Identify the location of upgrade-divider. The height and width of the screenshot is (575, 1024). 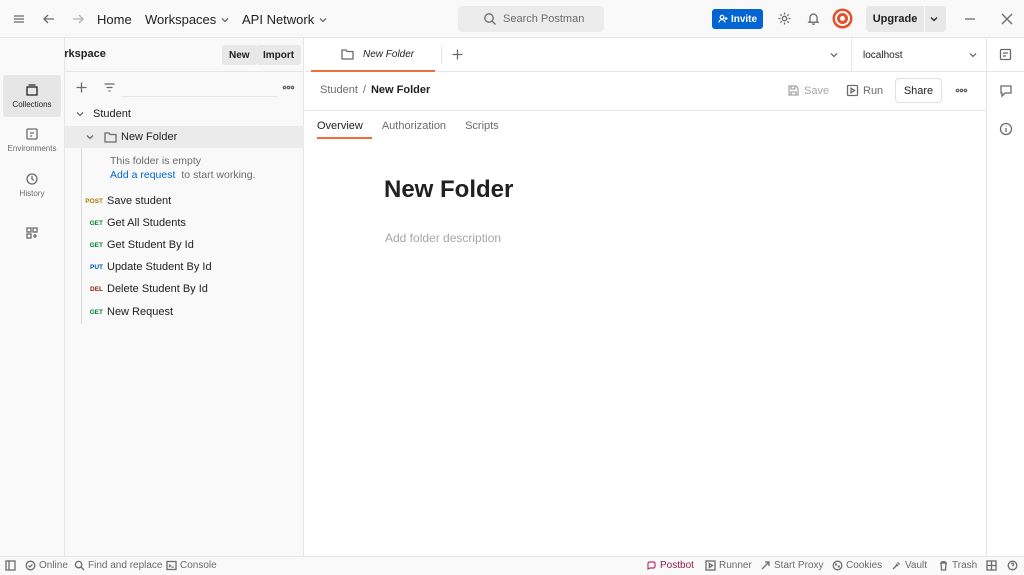
(924, 19).